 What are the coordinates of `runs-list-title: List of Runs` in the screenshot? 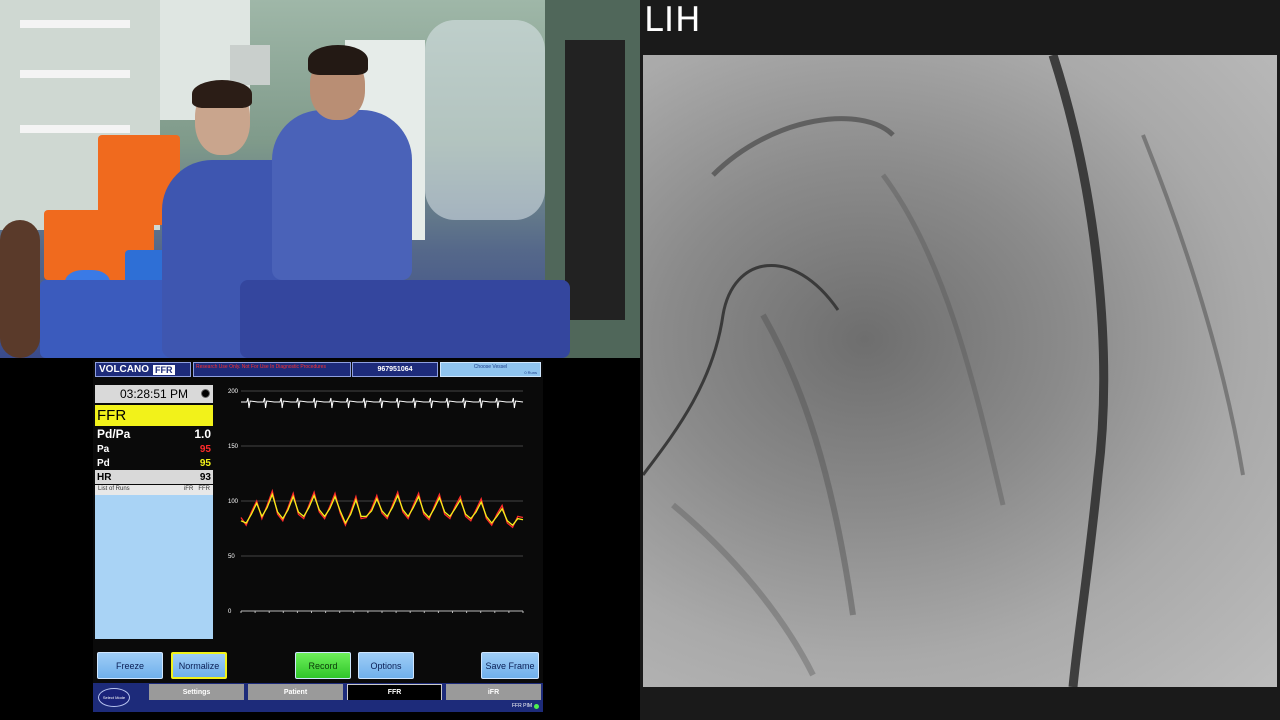 It's located at (114, 489).